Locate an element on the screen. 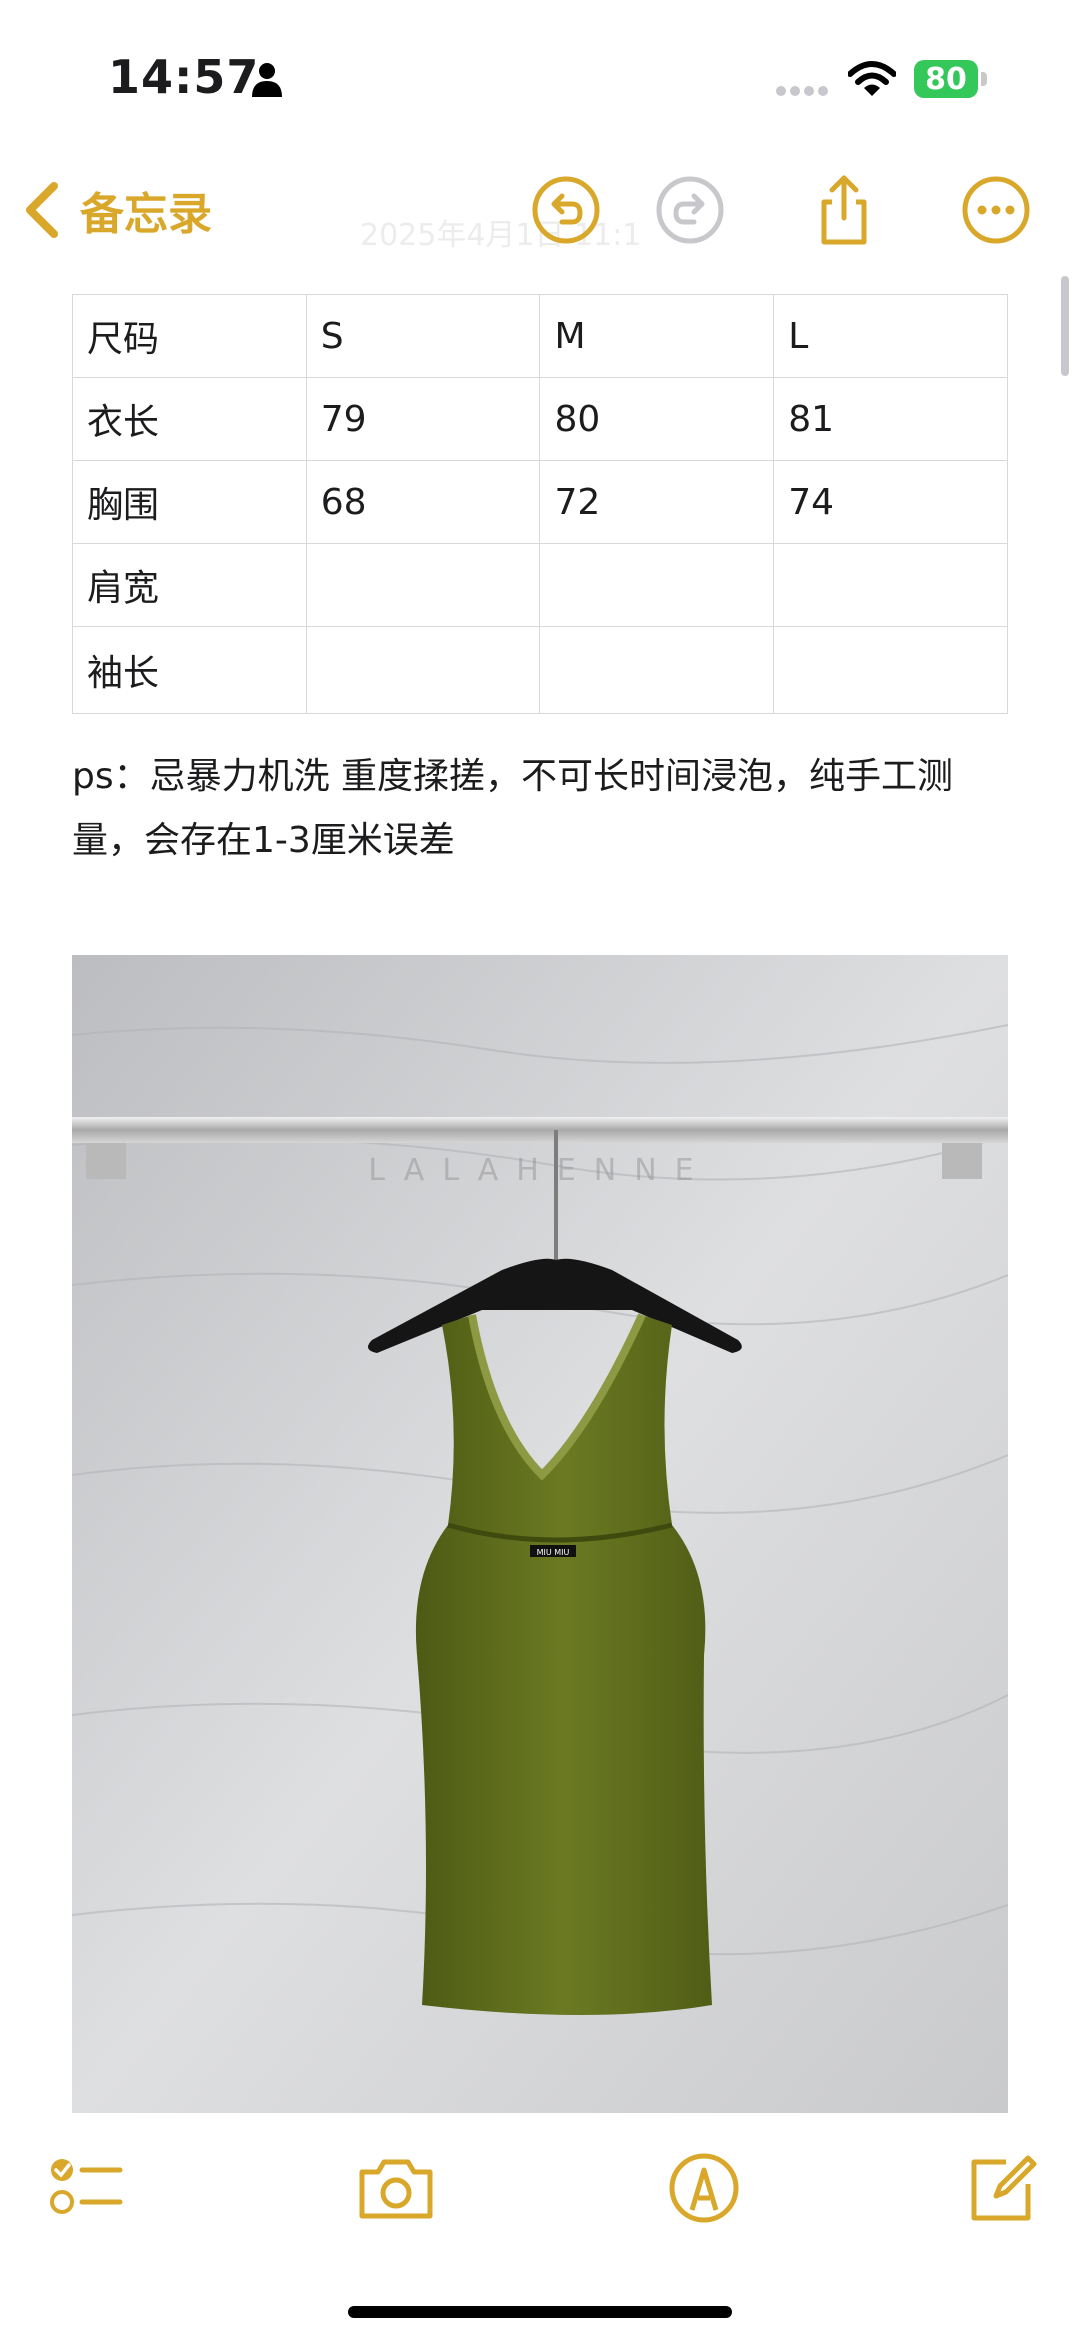 The width and height of the screenshot is (1080, 2341). table-cell: 68 is located at coordinates (423, 502).